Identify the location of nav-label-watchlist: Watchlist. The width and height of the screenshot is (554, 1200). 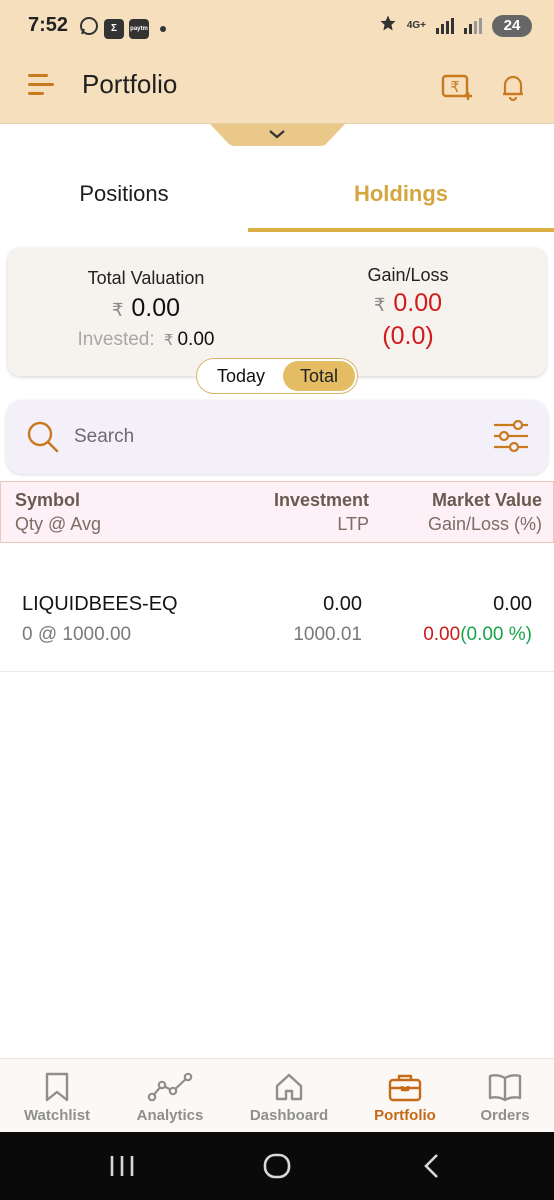
(57, 1115).